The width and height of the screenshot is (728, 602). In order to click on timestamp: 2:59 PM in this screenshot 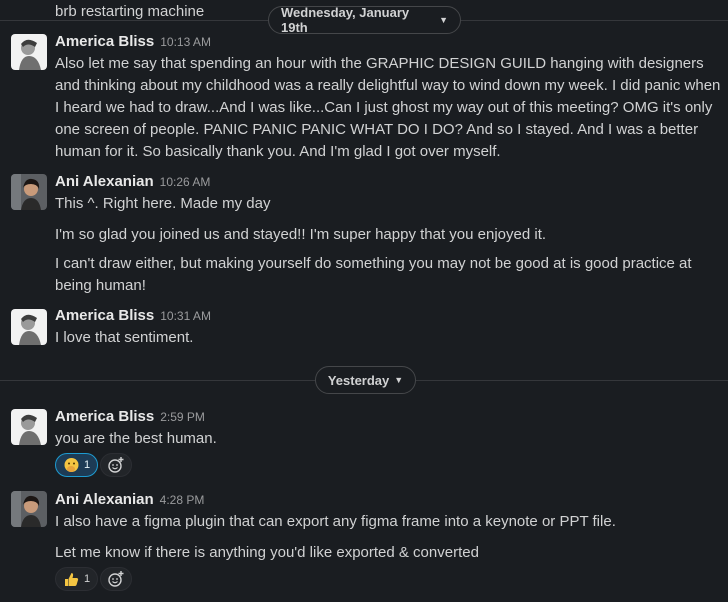, I will do `click(182, 417)`.